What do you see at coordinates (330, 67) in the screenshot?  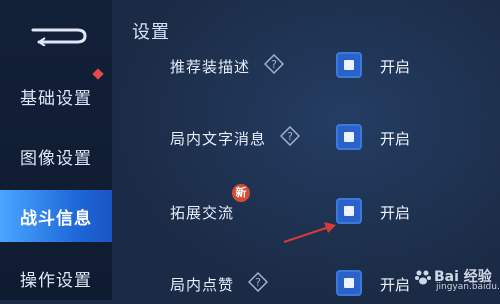 I see `setting-row-recommend-desc: 推荐装描述 ? 开启` at bounding box center [330, 67].